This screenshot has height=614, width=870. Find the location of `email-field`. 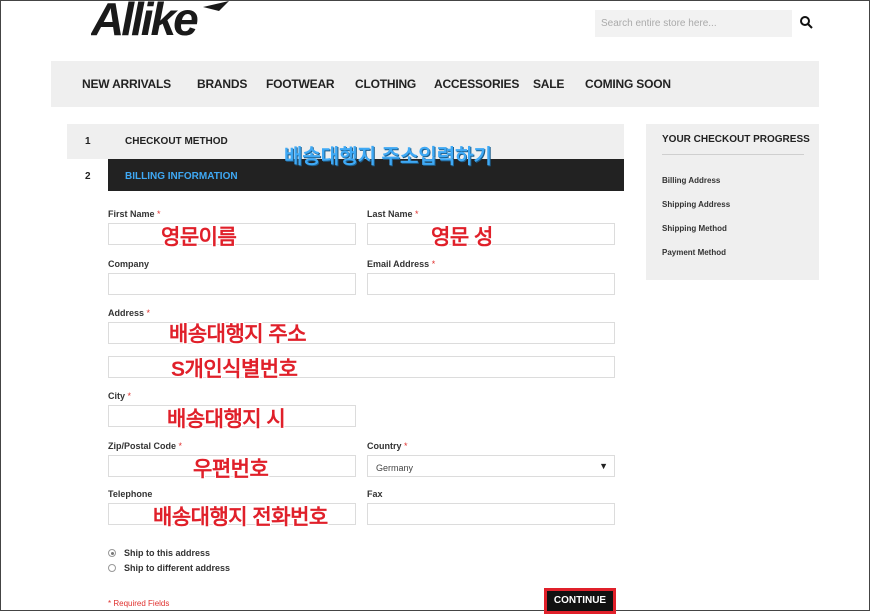

email-field is located at coordinates (491, 284).